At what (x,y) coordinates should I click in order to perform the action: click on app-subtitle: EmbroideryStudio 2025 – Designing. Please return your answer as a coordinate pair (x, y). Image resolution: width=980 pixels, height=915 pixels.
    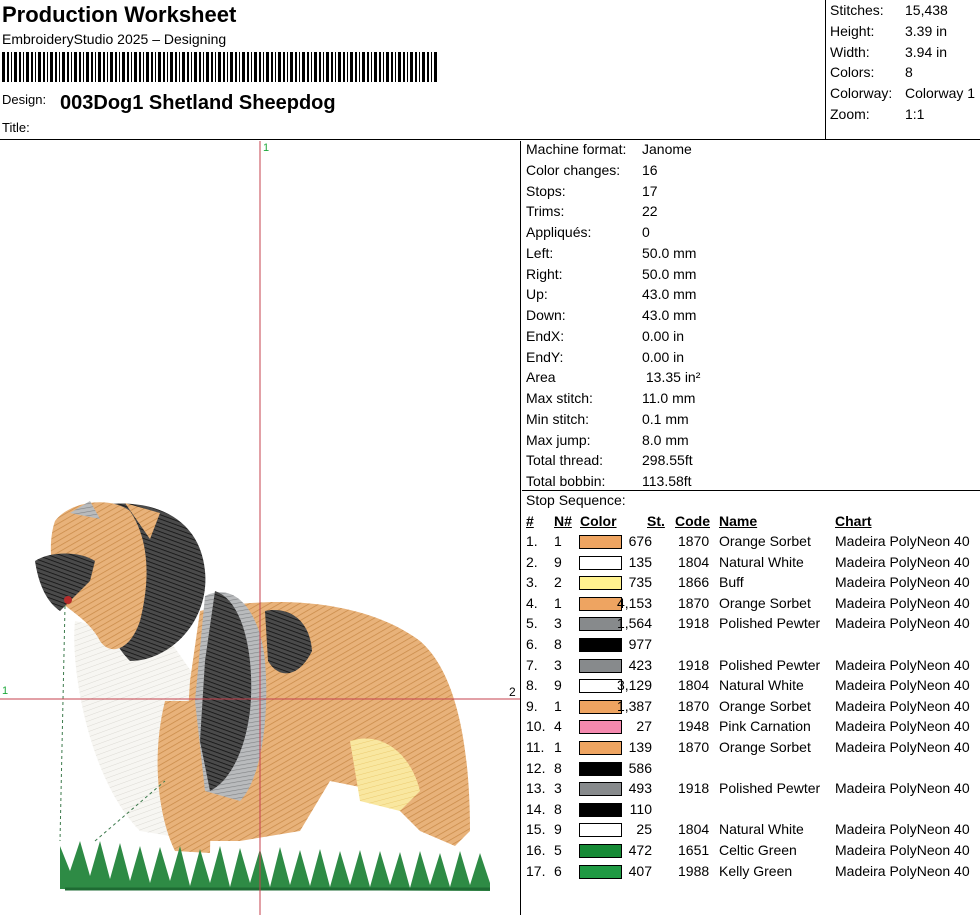
    Looking at the image, I should click on (114, 39).